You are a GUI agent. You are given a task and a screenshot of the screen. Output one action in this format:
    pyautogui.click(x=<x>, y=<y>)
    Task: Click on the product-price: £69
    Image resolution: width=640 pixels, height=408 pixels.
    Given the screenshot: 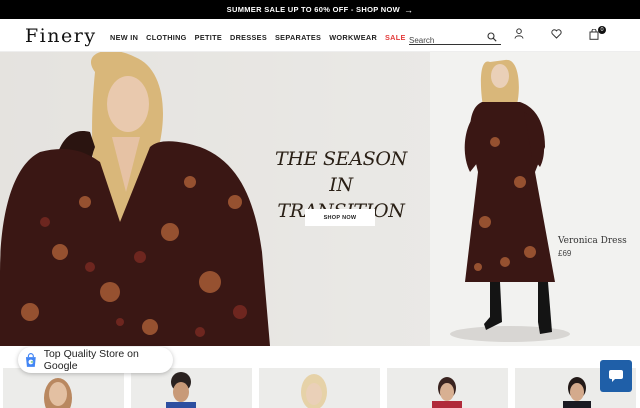 What is the action you would take?
    pyautogui.click(x=565, y=253)
    